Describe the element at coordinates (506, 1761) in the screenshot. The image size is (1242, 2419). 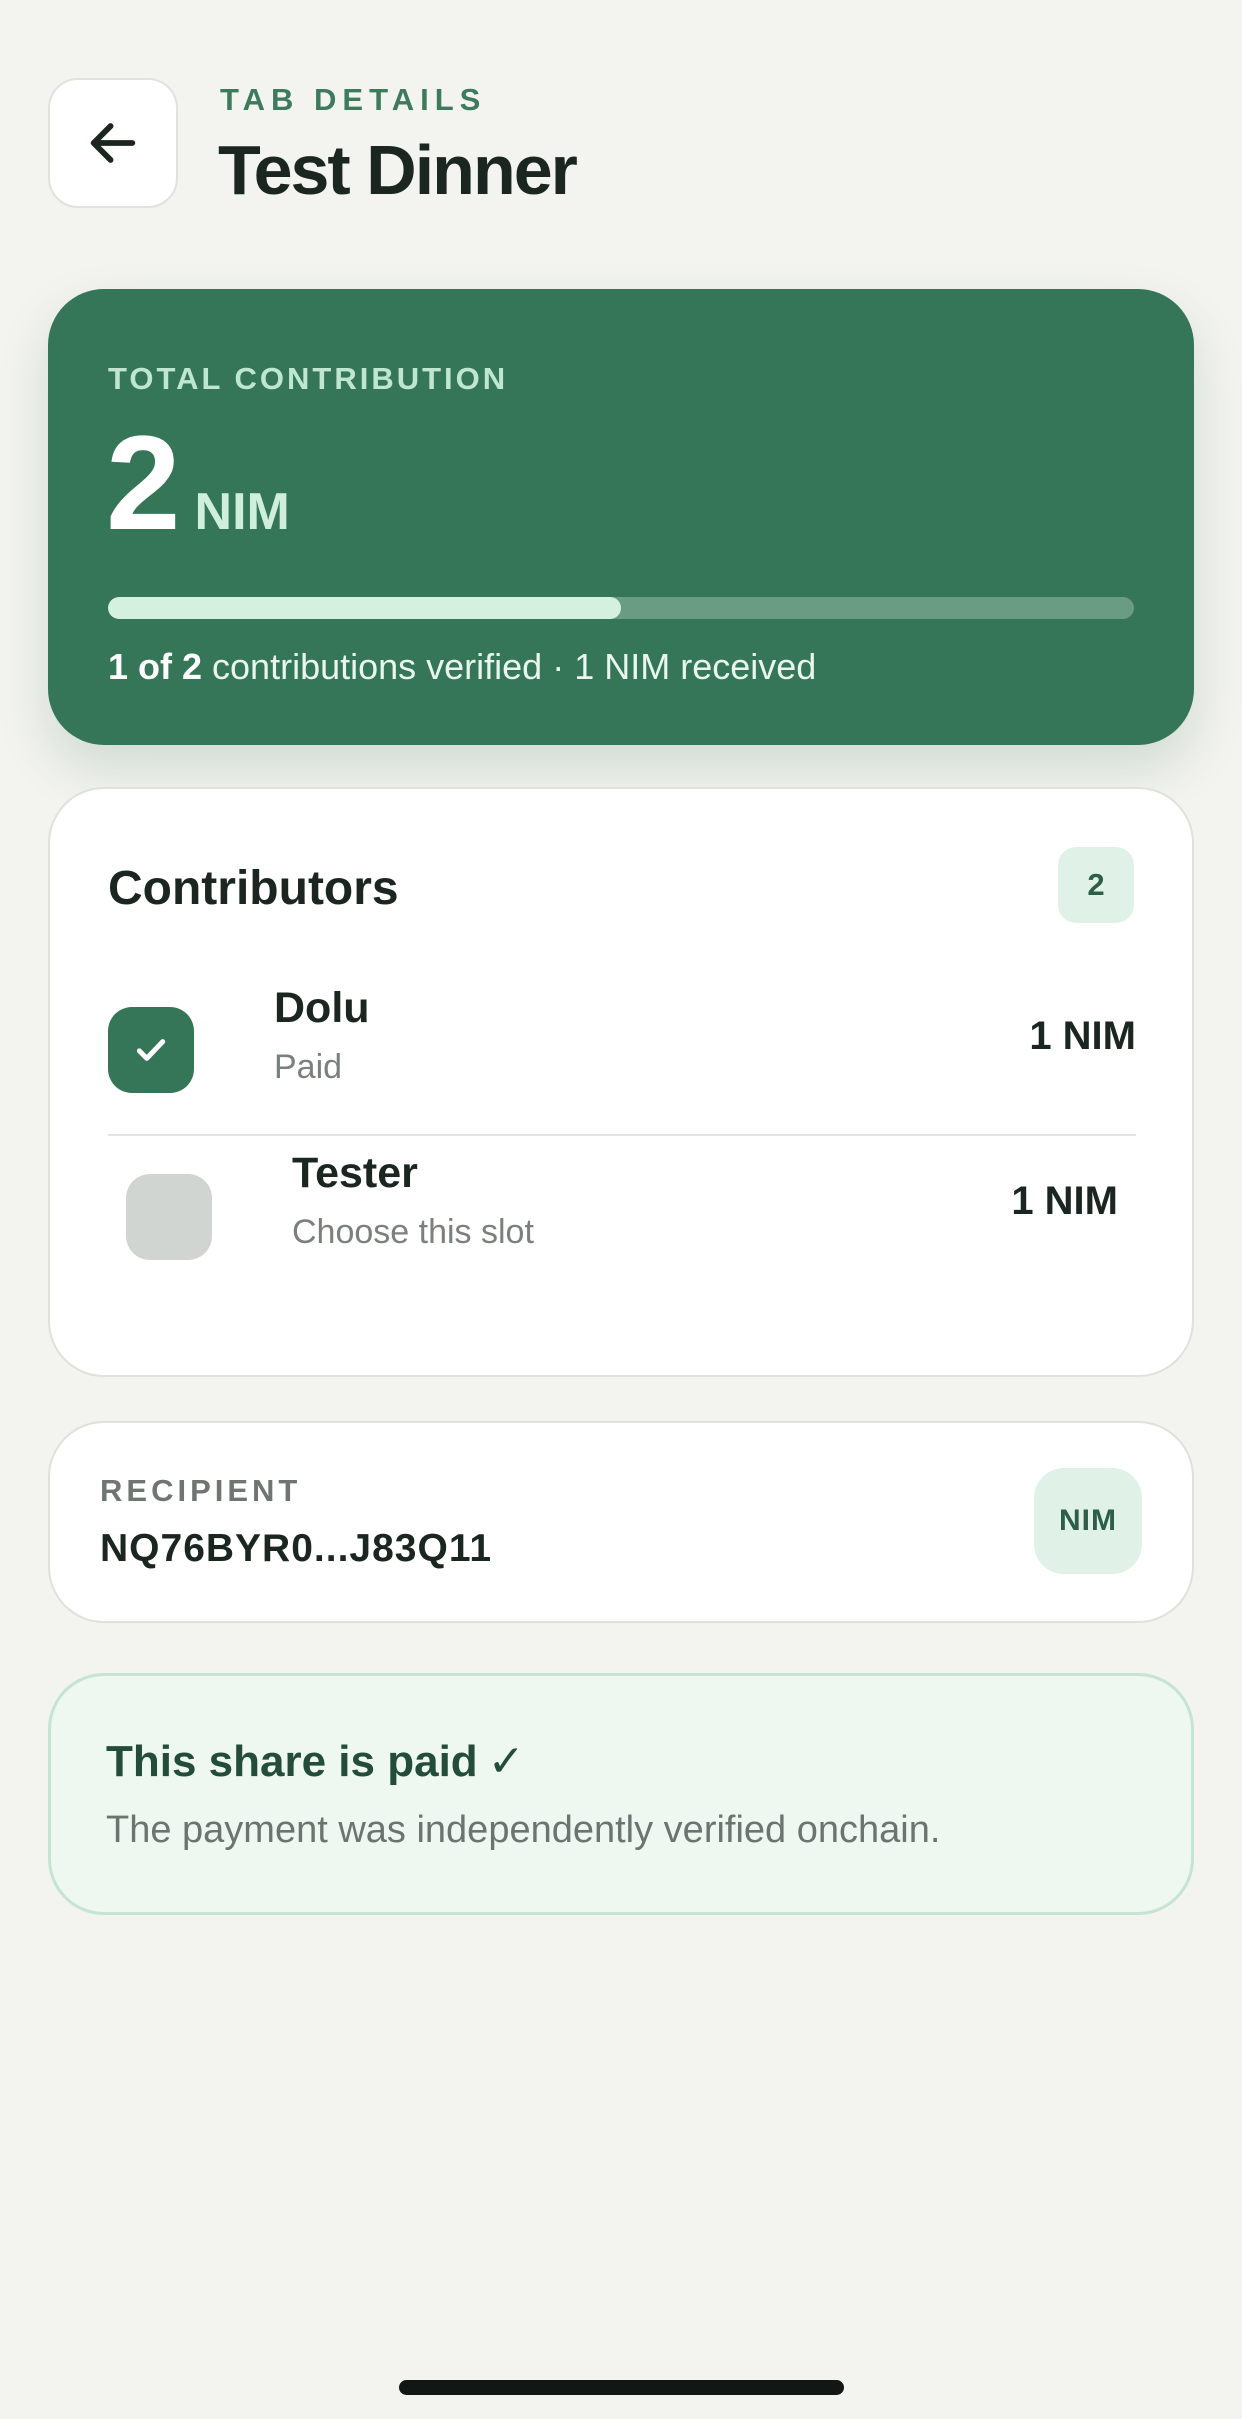
I see `checkmark-icon: ✓` at that location.